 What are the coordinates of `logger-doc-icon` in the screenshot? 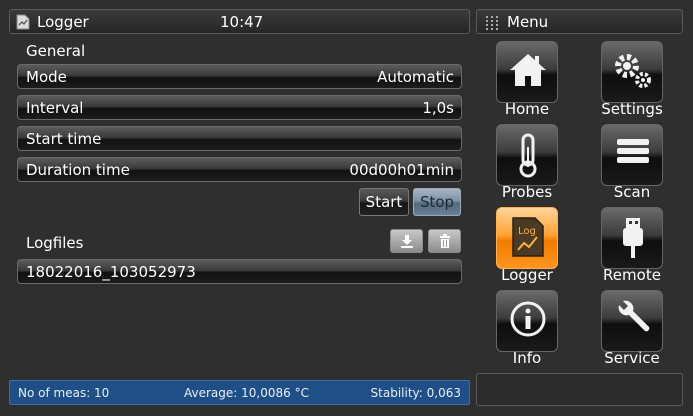 It's located at (23, 22).